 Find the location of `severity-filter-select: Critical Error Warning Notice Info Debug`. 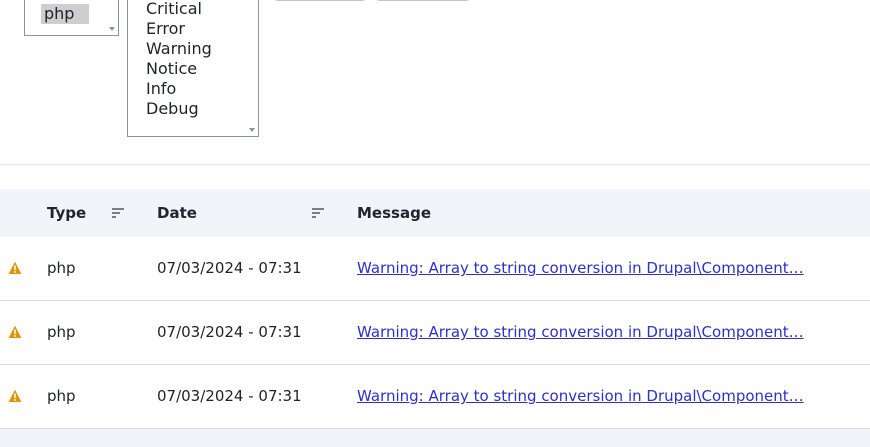

severity-filter-select: Critical Error Warning Notice Info Debug is located at coordinates (193, 68).